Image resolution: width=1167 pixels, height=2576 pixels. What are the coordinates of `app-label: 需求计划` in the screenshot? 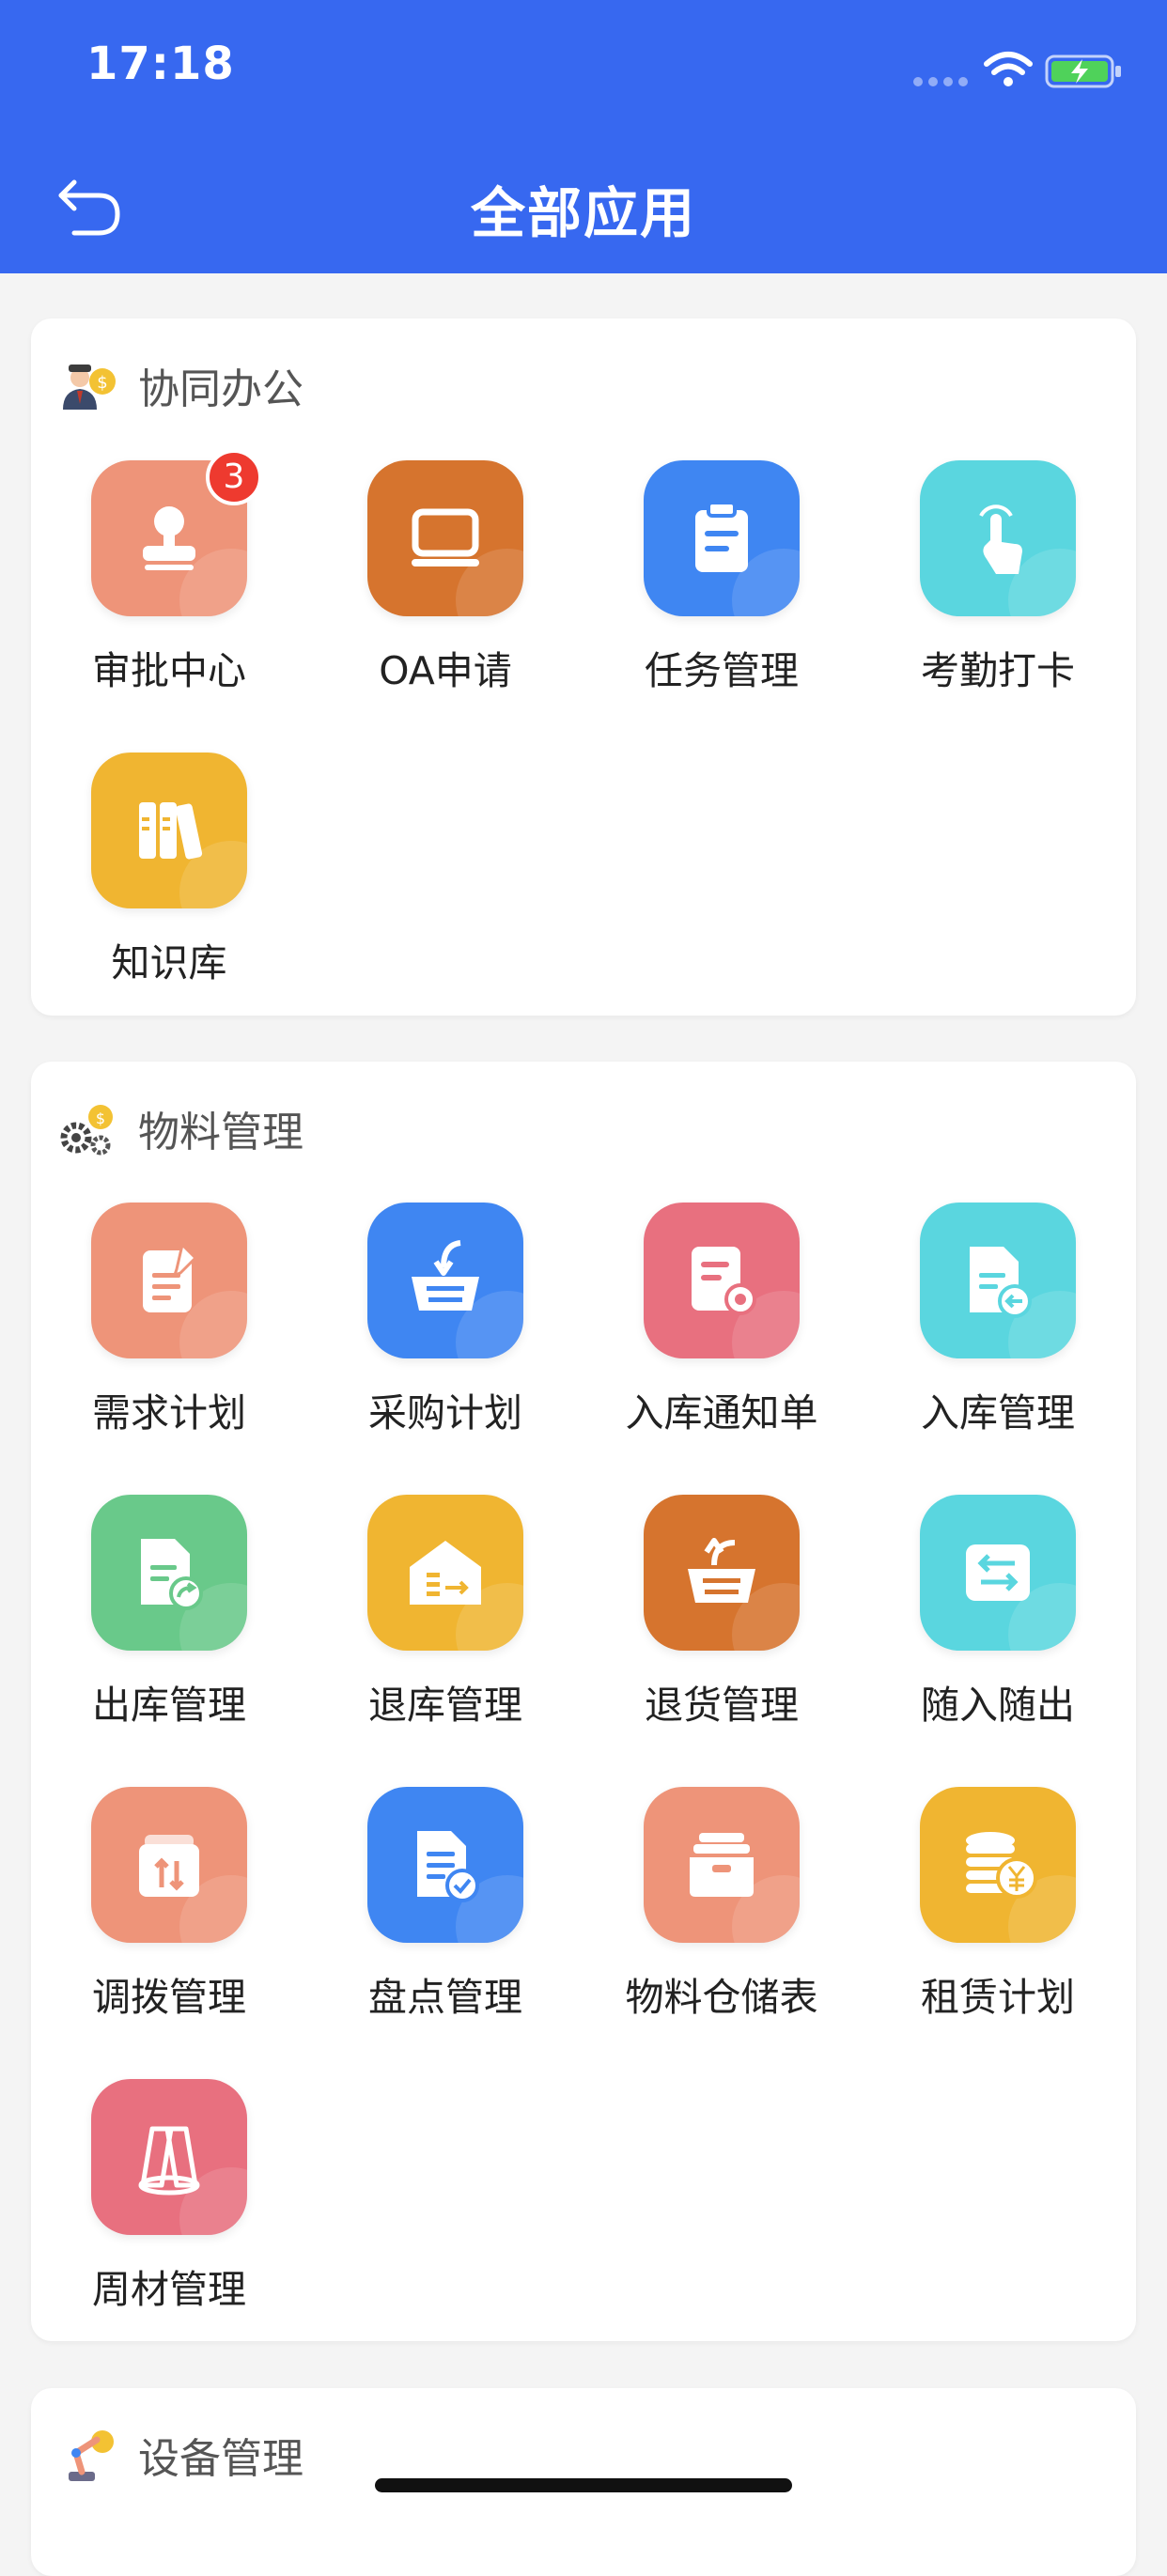 It's located at (169, 1412).